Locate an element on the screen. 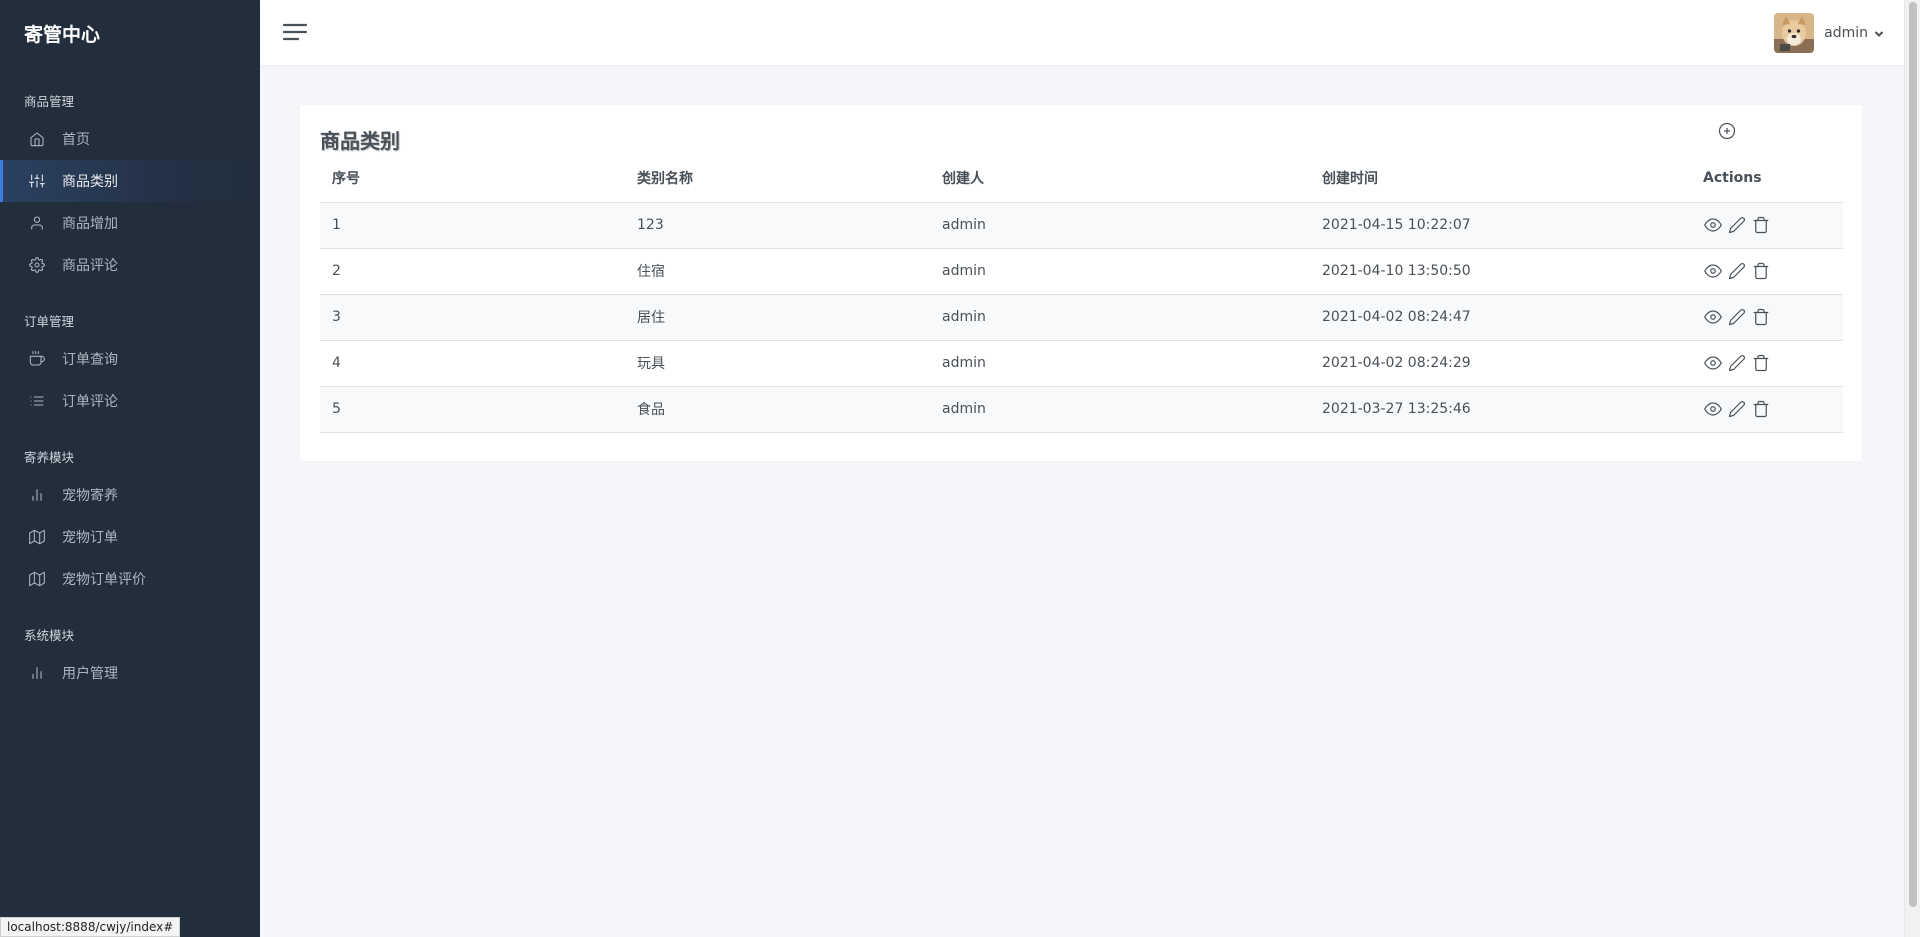  cell-name: 玩具 is located at coordinates (777, 363).